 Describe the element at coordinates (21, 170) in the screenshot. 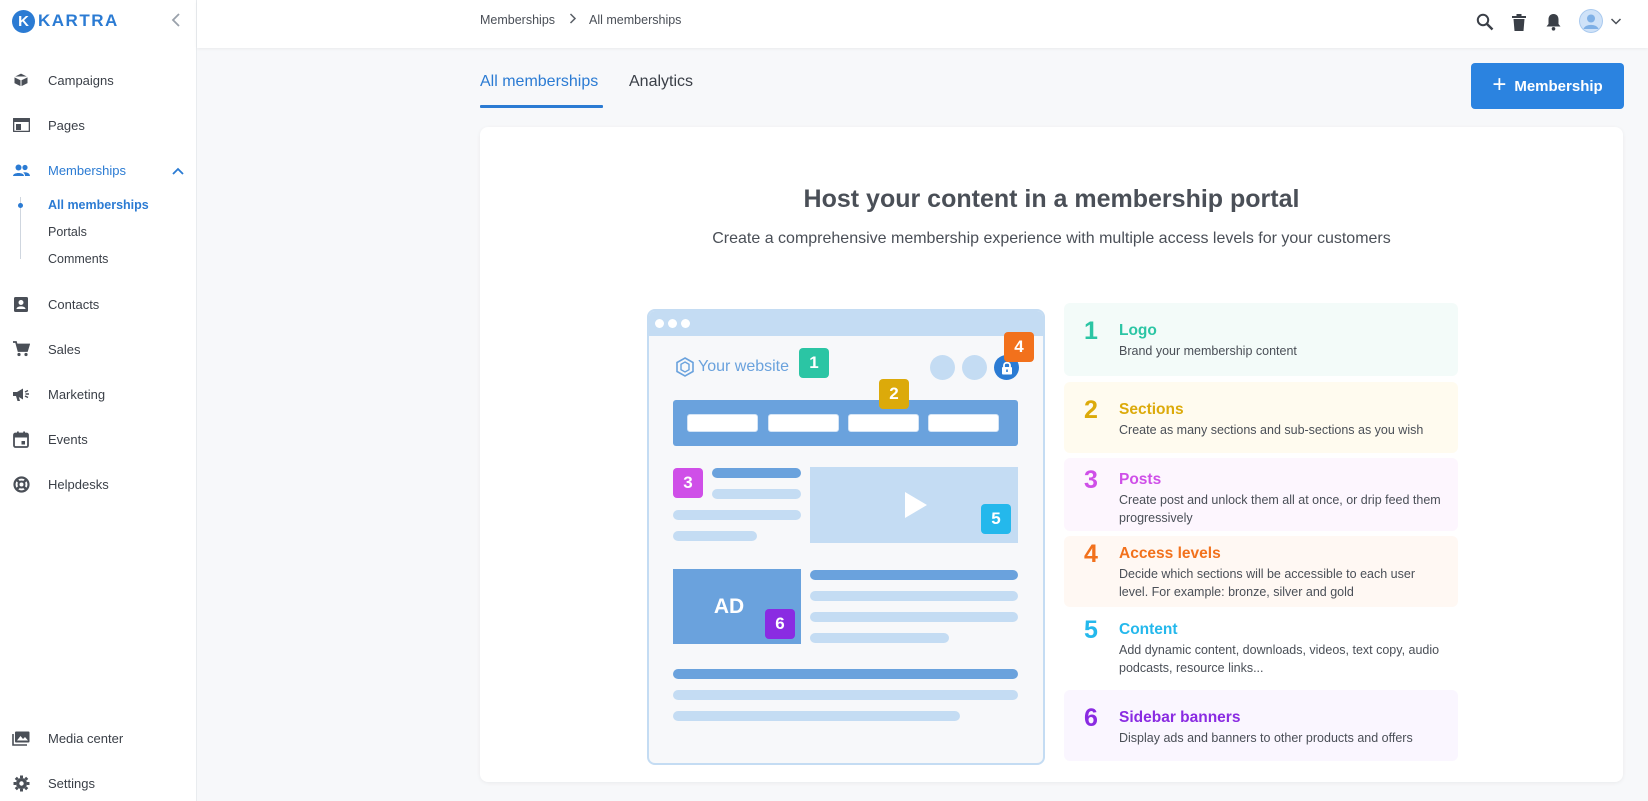

I see `people-icon` at that location.